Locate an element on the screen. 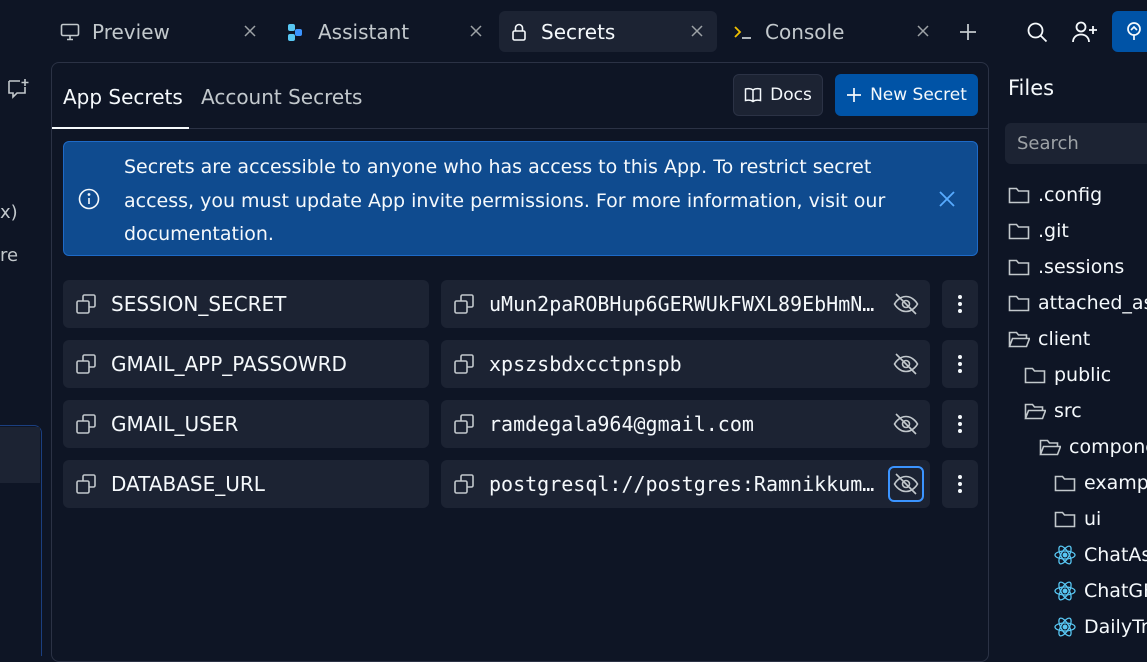 This screenshot has width=1147, height=662. plus-icon is located at coordinates (854, 95).